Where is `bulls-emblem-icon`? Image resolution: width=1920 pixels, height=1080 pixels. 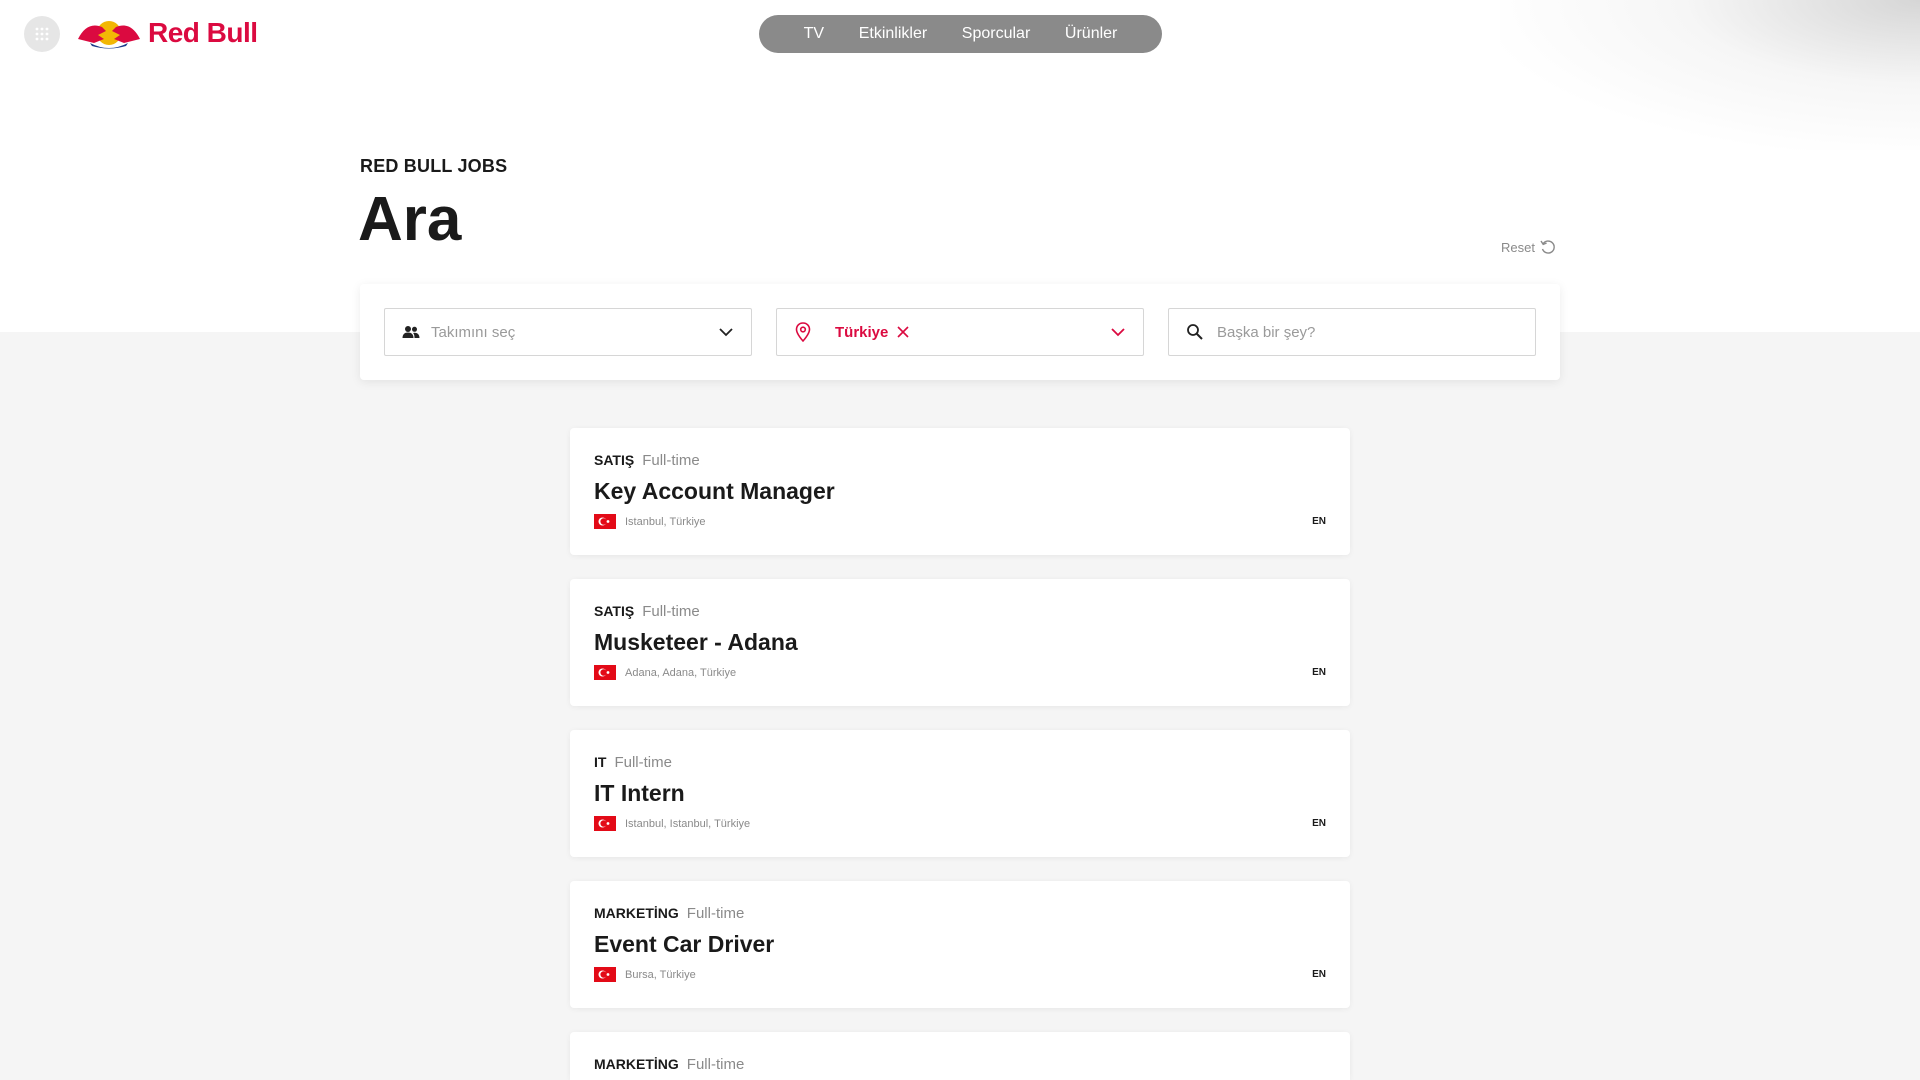
bulls-emblem-icon is located at coordinates (109, 35).